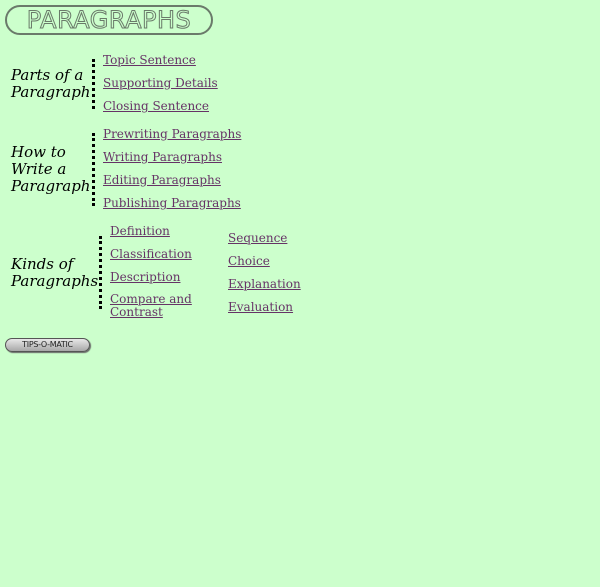 Image resolution: width=600 pixels, height=587 pixels. Describe the element at coordinates (172, 180) in the screenshot. I see `link-editing-paragraphs: Editing Paragraphs` at that location.